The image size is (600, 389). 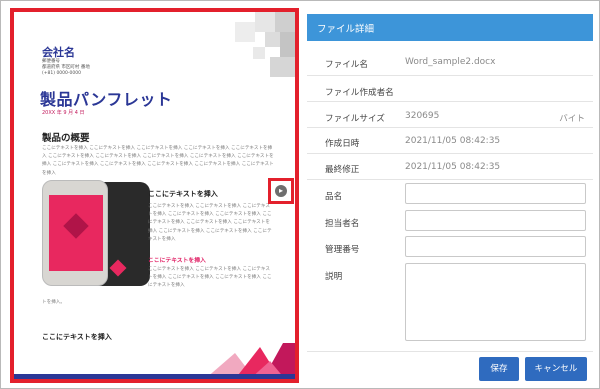 What do you see at coordinates (334, 197) in the screenshot?
I see `product-label: 品名` at bounding box center [334, 197].